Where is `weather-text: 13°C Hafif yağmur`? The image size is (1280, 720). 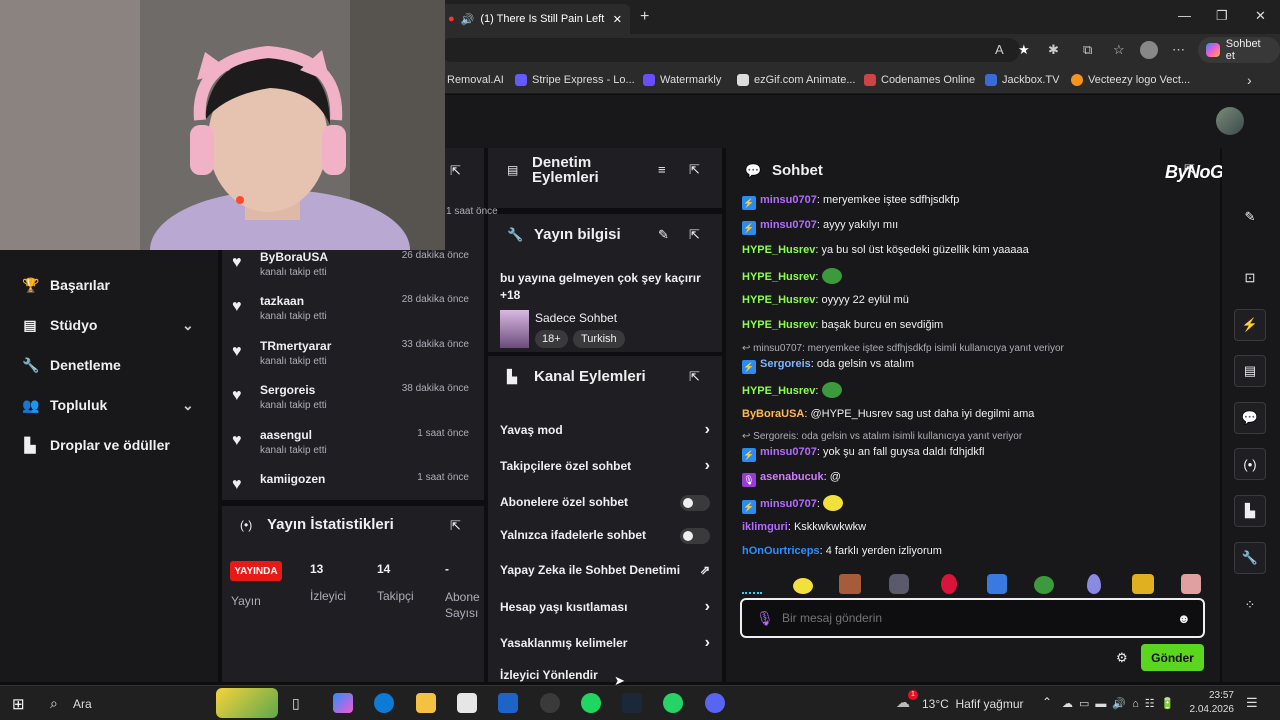 weather-text: 13°C Hafif yağmur is located at coordinates (973, 704).